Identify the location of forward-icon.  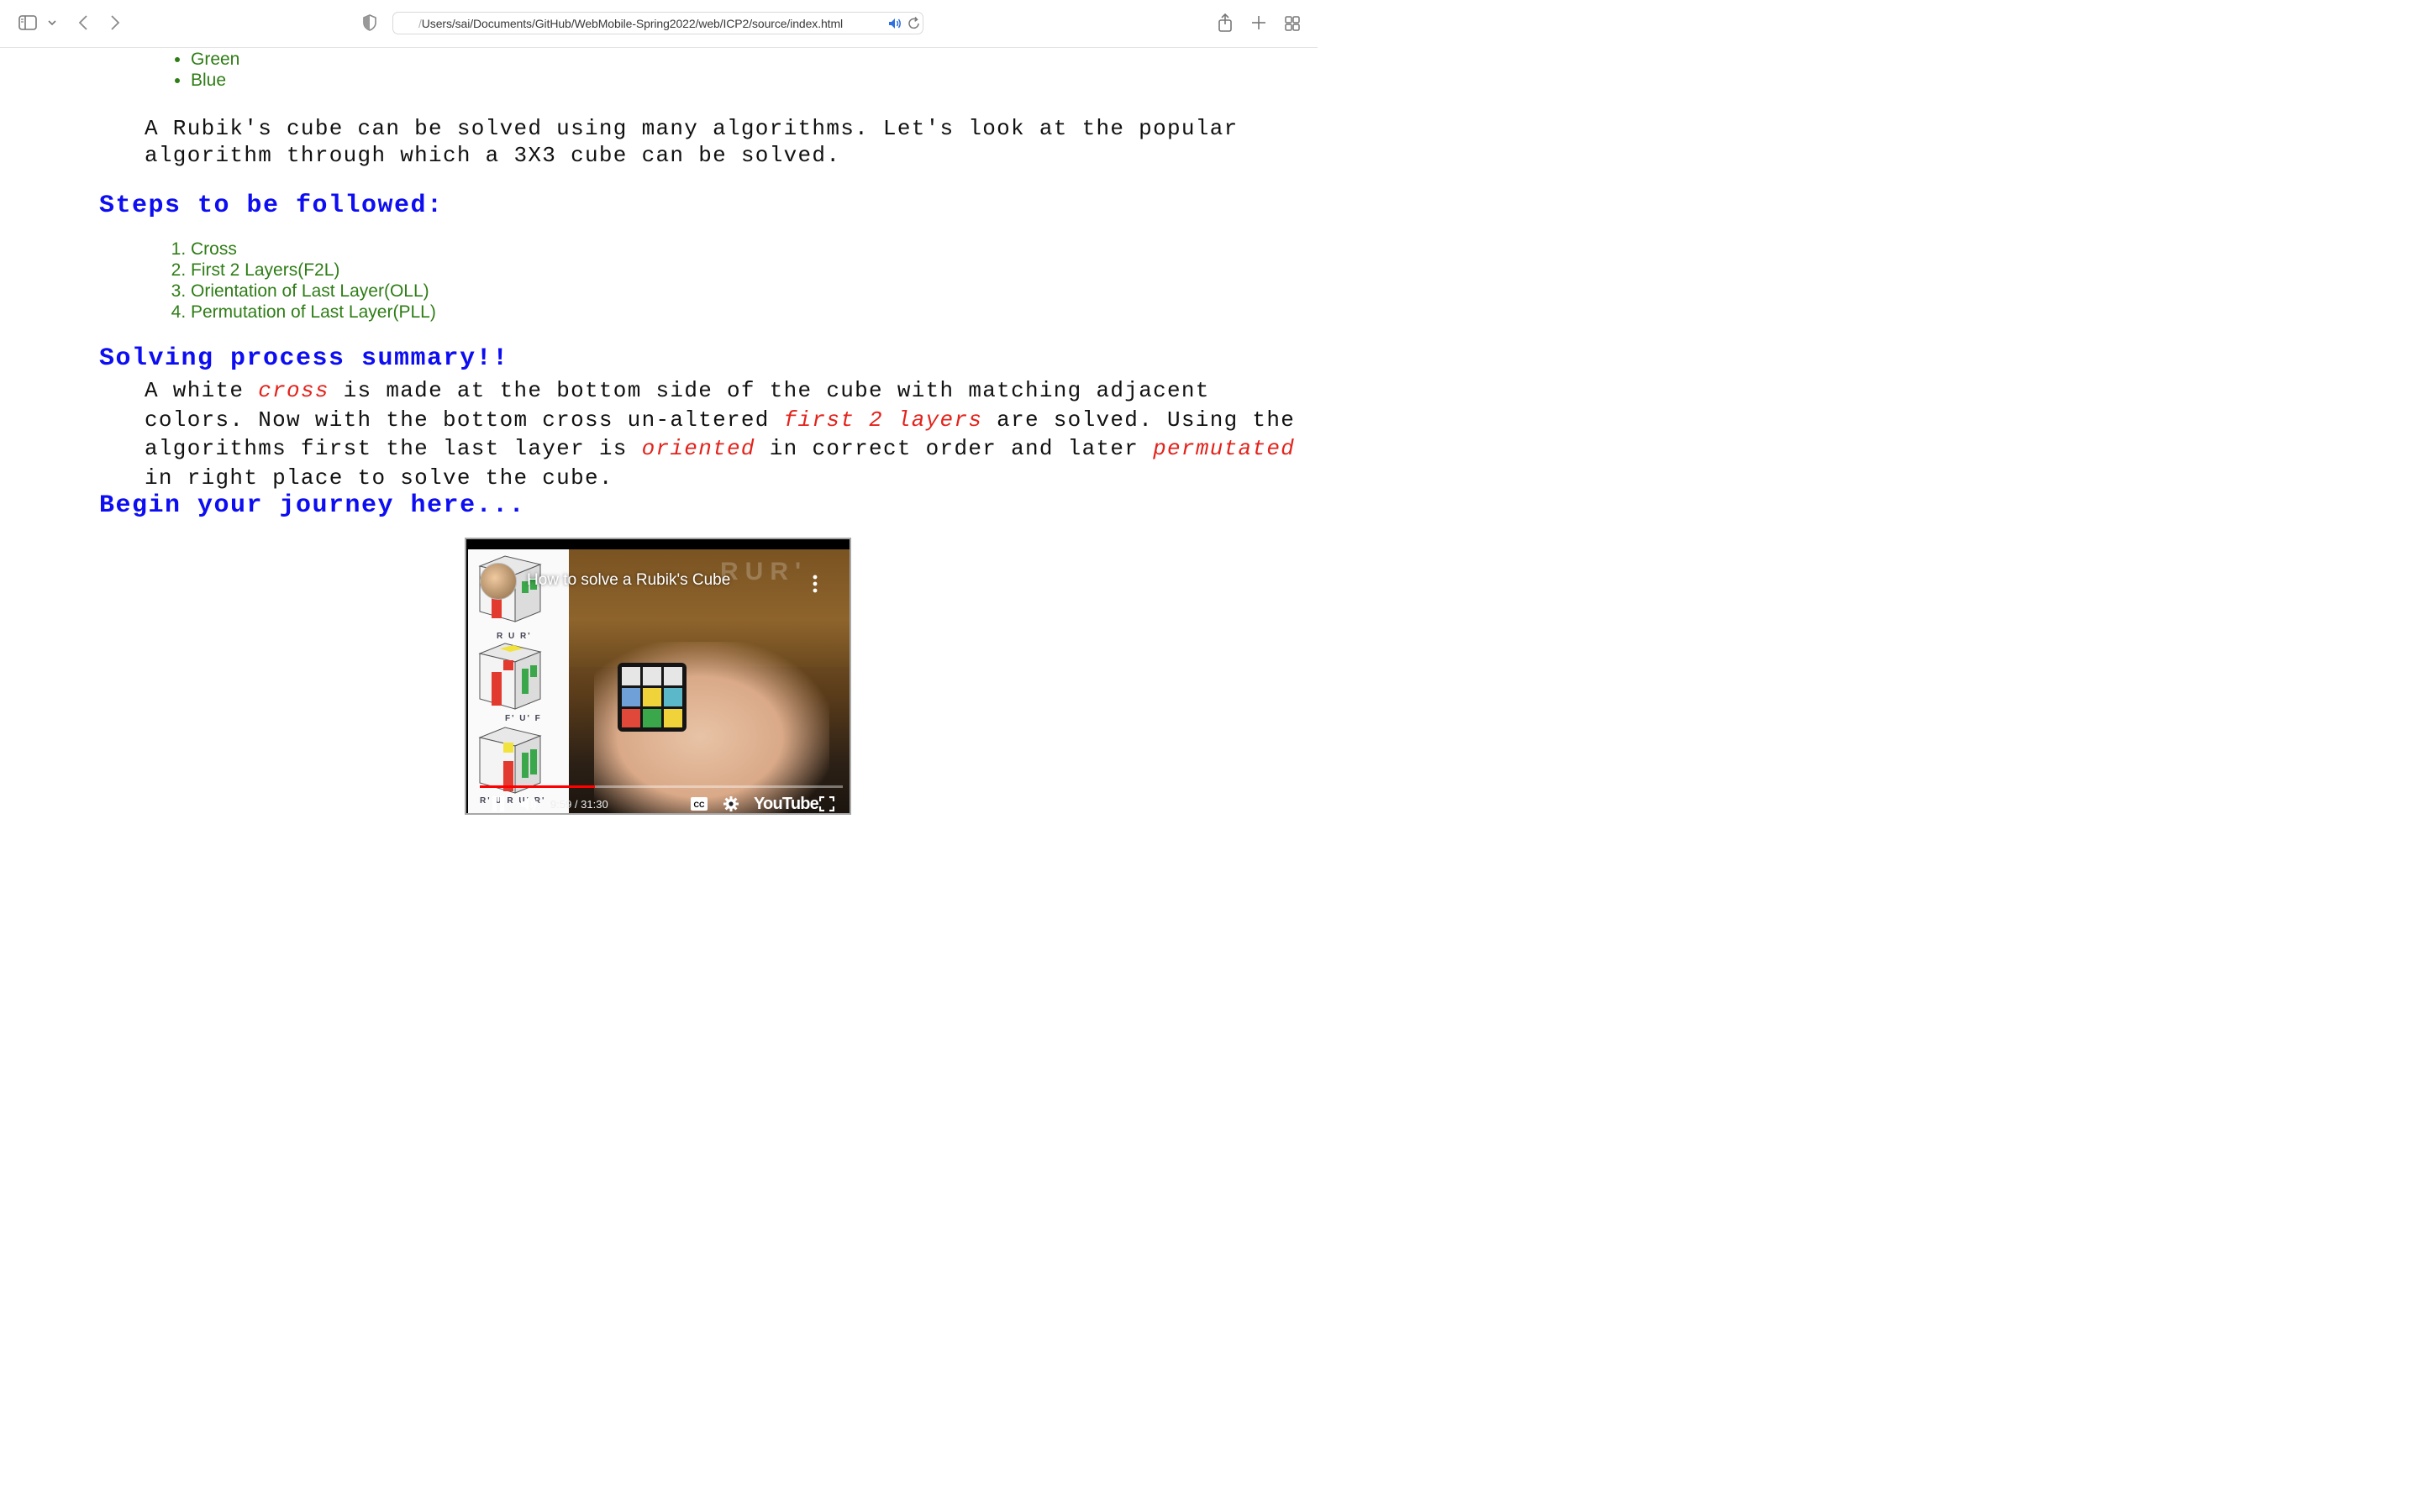
(115, 23).